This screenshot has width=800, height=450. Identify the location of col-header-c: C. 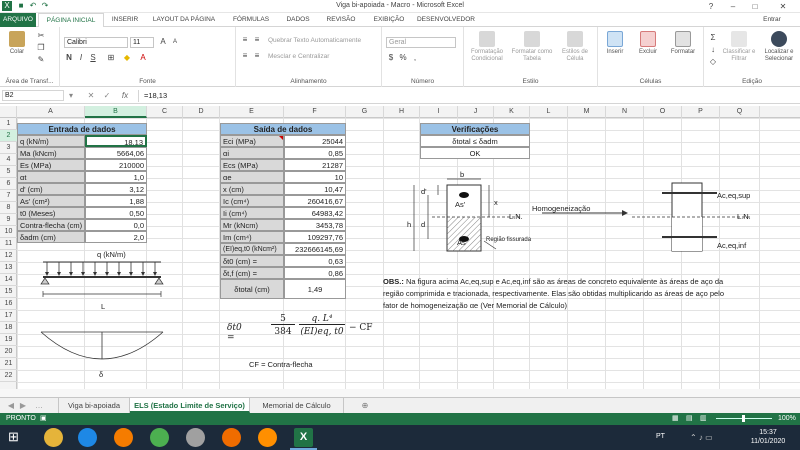
(165, 112).